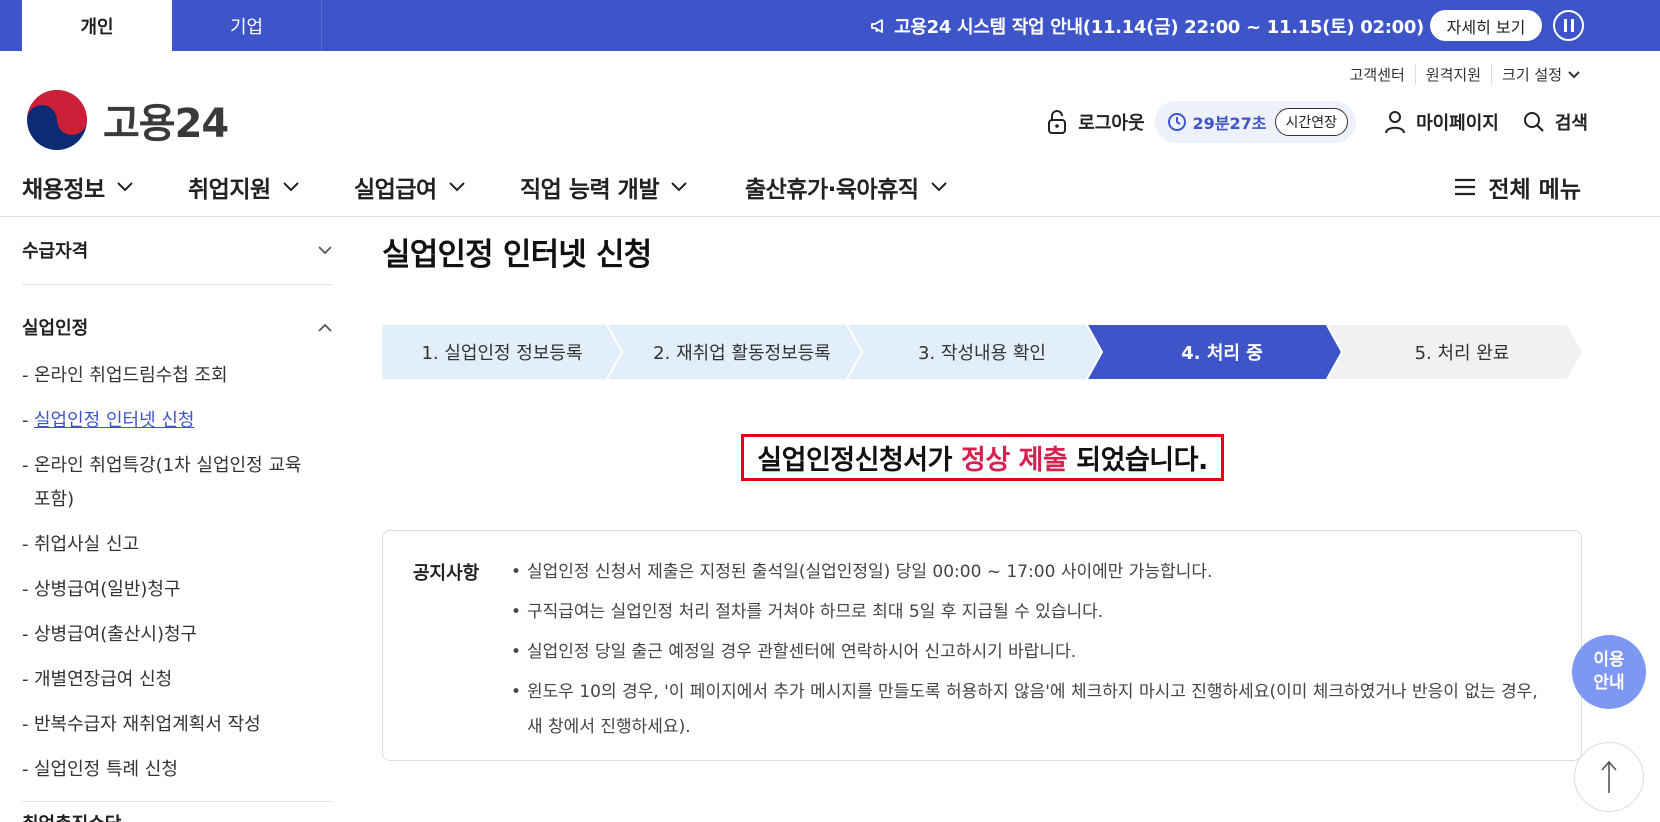 The image size is (1660, 822). I want to click on sidebar-item-label: 실업인정 특례 신청, so click(106, 769).